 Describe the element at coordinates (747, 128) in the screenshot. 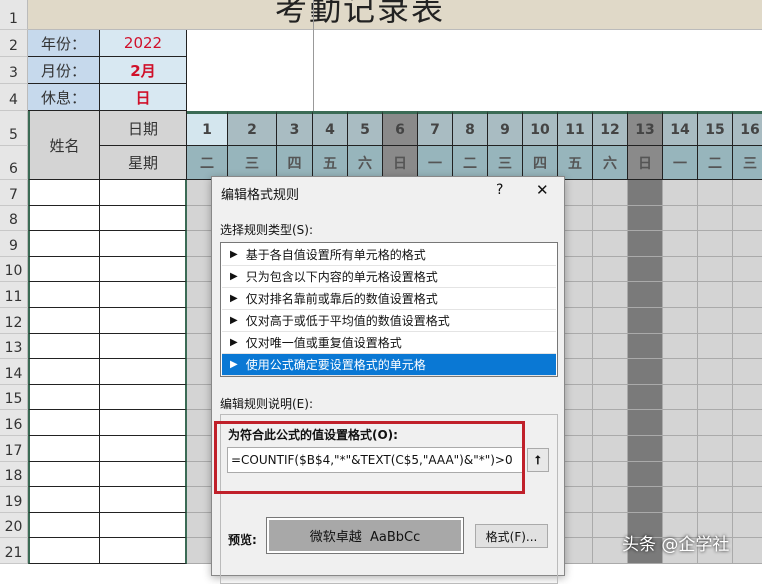

I see `day-cell: 16` at that location.